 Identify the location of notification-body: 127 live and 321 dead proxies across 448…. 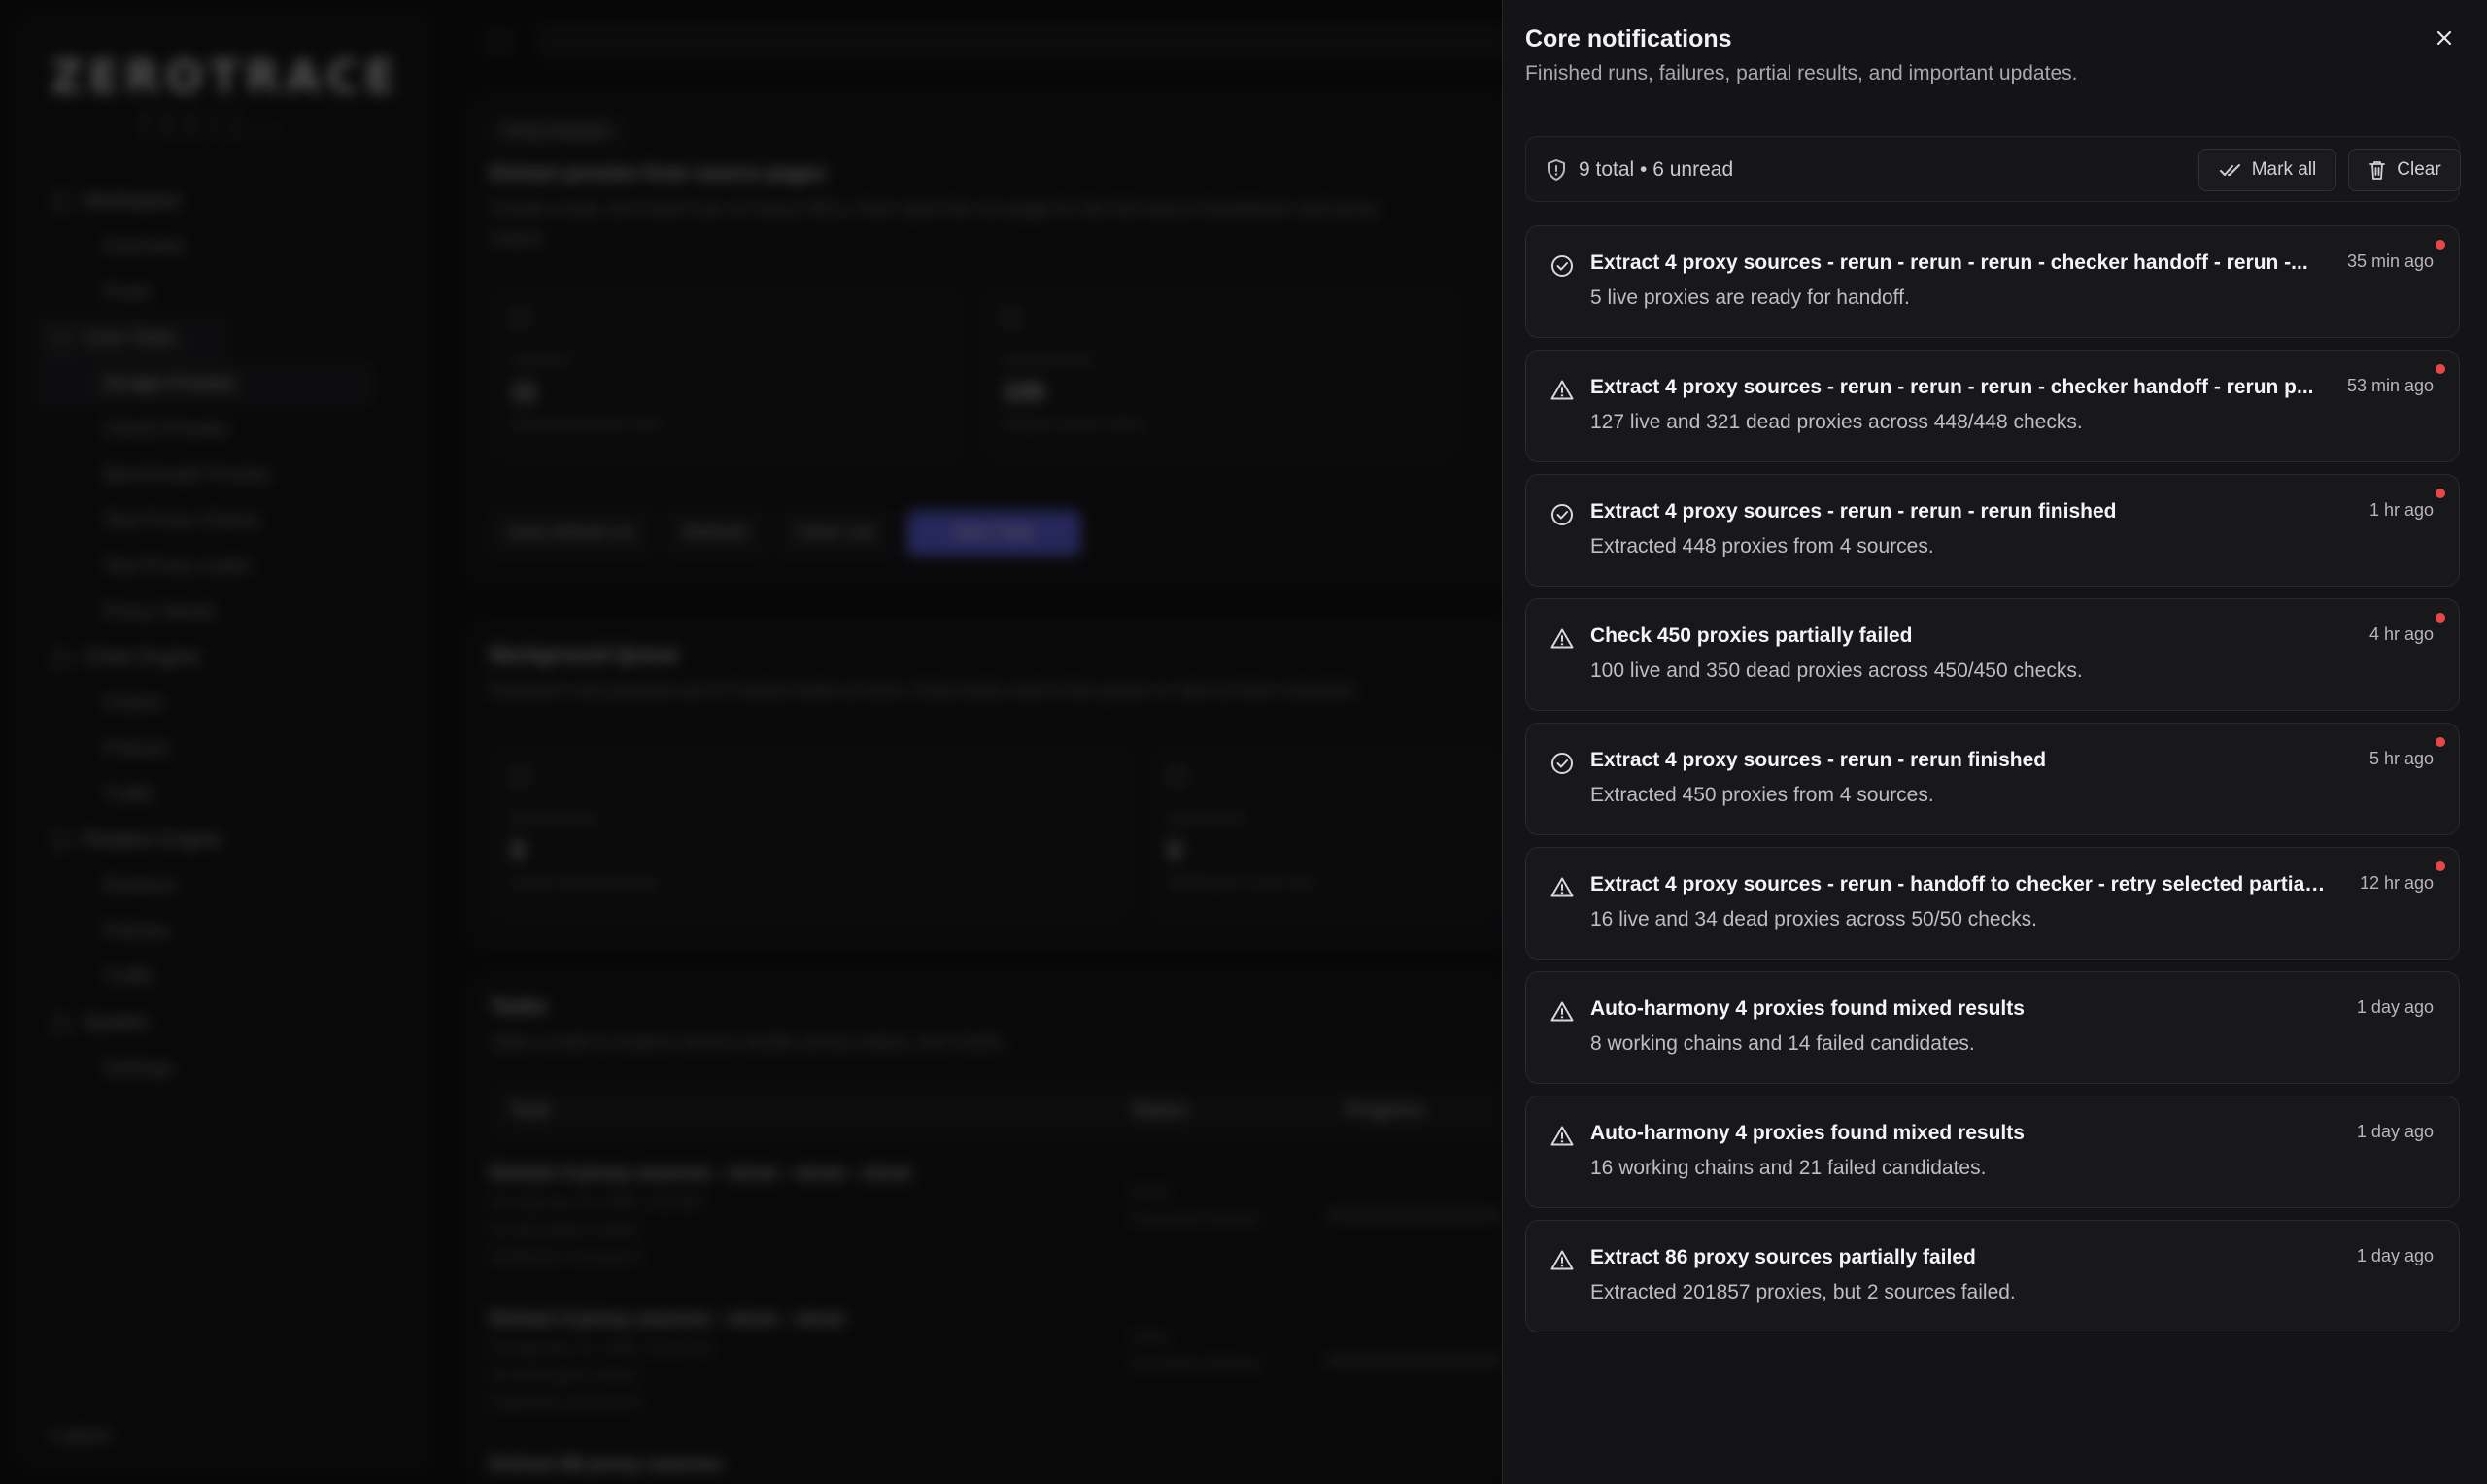
(1836, 422).